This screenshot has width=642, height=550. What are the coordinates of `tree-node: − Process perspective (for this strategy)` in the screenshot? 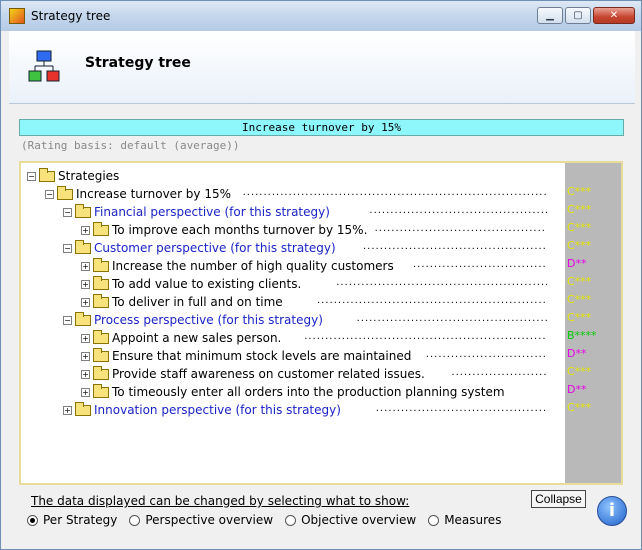 It's located at (193, 320).